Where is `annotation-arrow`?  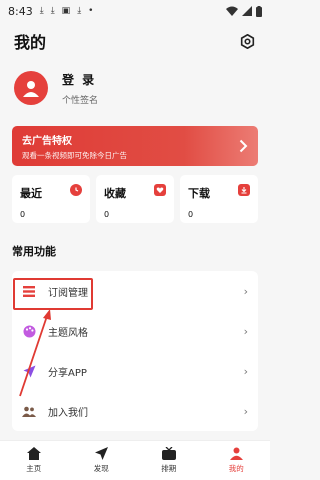 annotation-arrow is located at coordinates (35, 353).